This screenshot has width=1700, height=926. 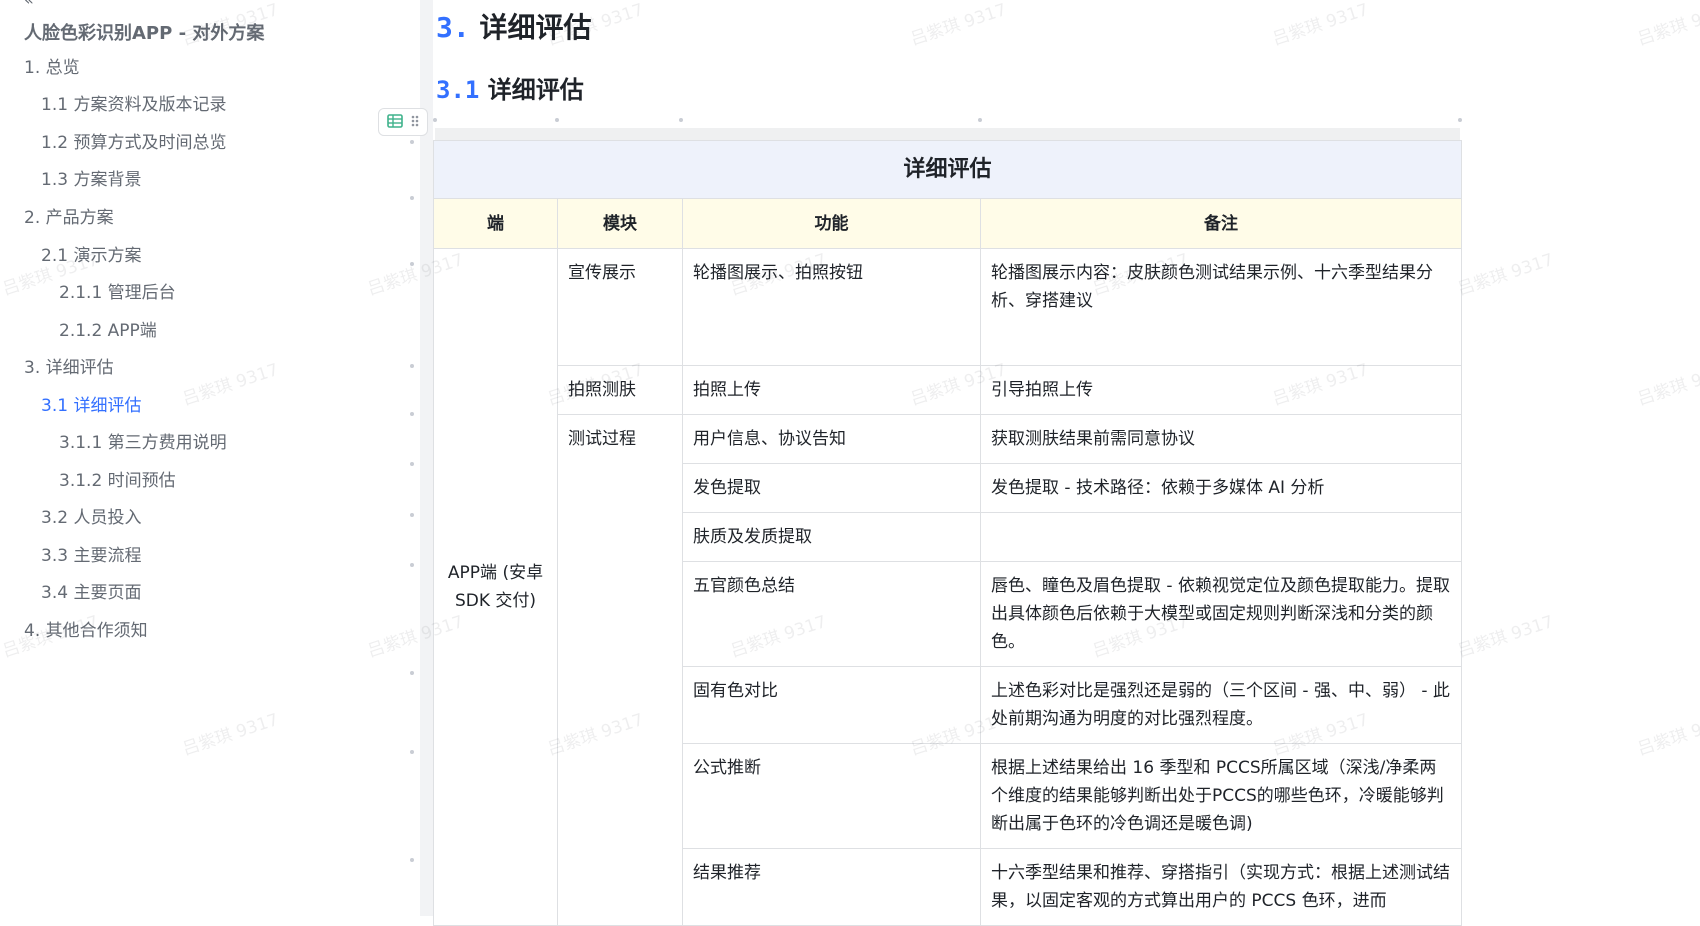 I want to click on feature-cell: 用户信息、协议告知, so click(x=831, y=439).